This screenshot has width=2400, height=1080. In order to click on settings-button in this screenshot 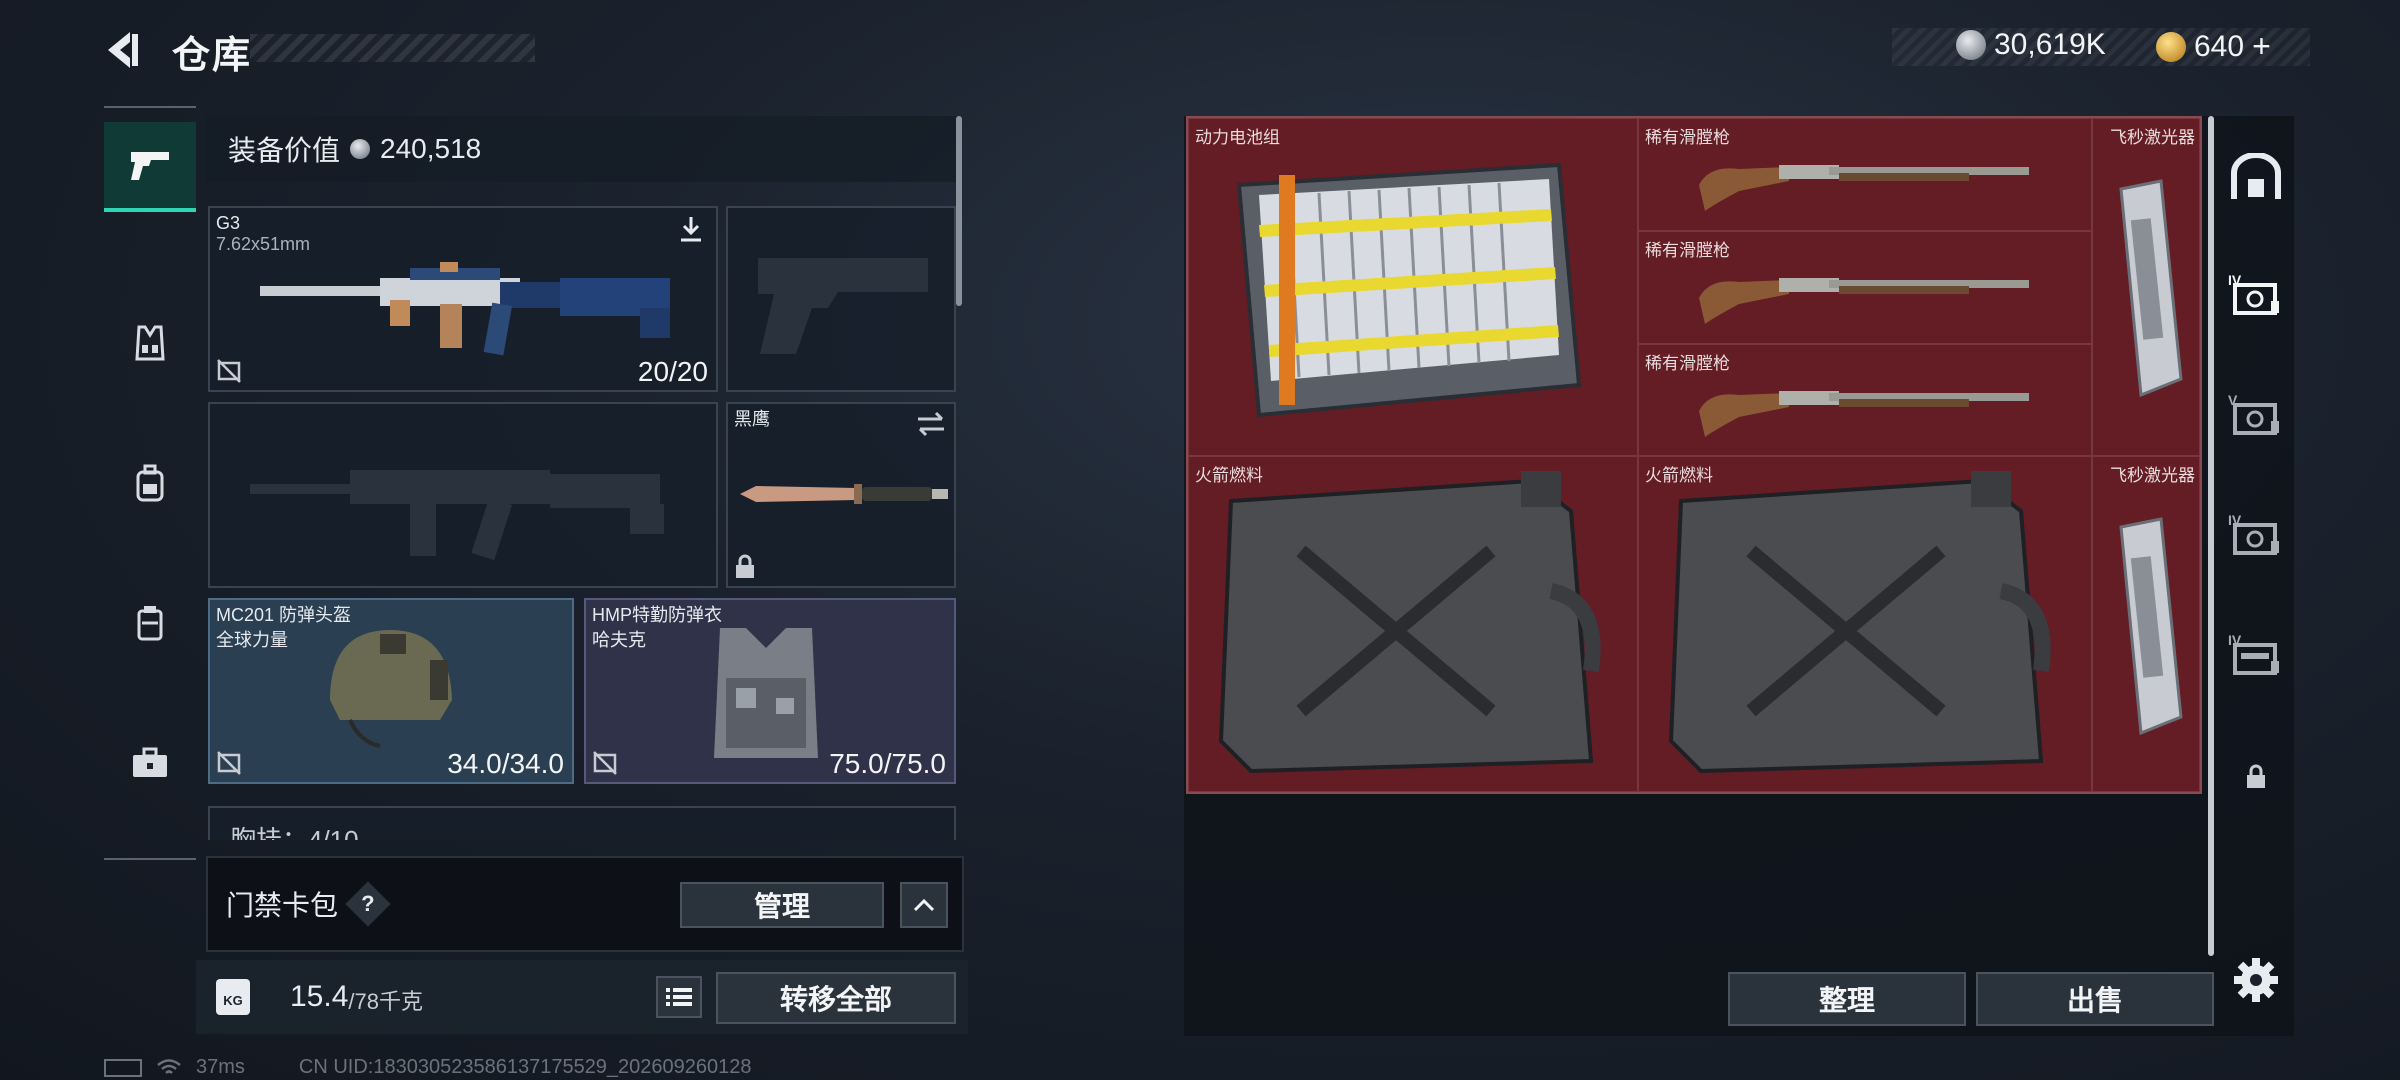, I will do `click(2256, 980)`.